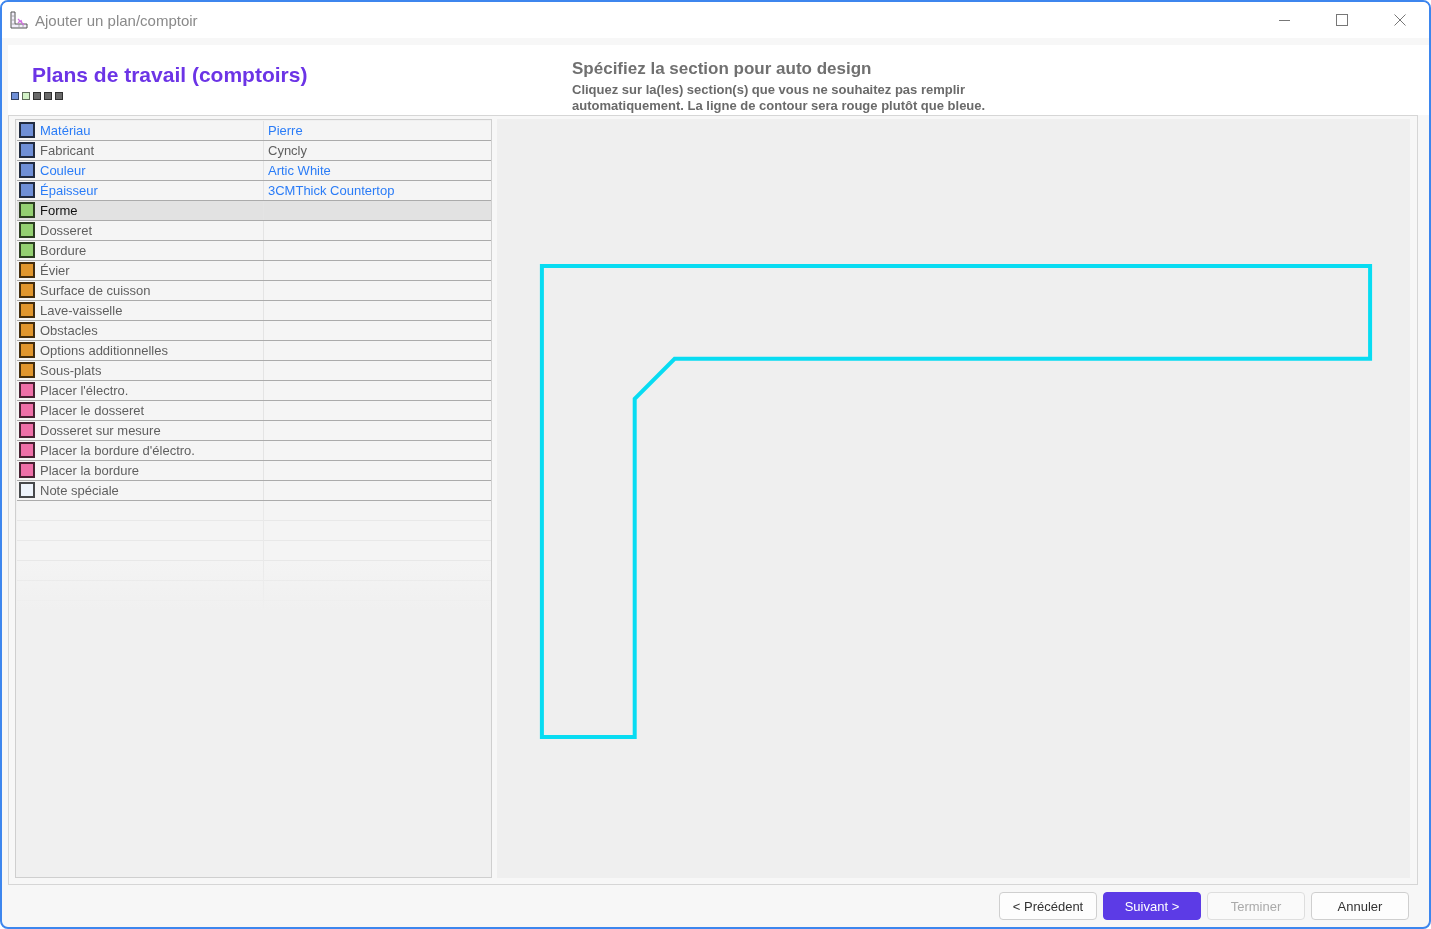 The image size is (1431, 929). What do you see at coordinates (63, 170) in the screenshot?
I see `property-link: Couleur` at bounding box center [63, 170].